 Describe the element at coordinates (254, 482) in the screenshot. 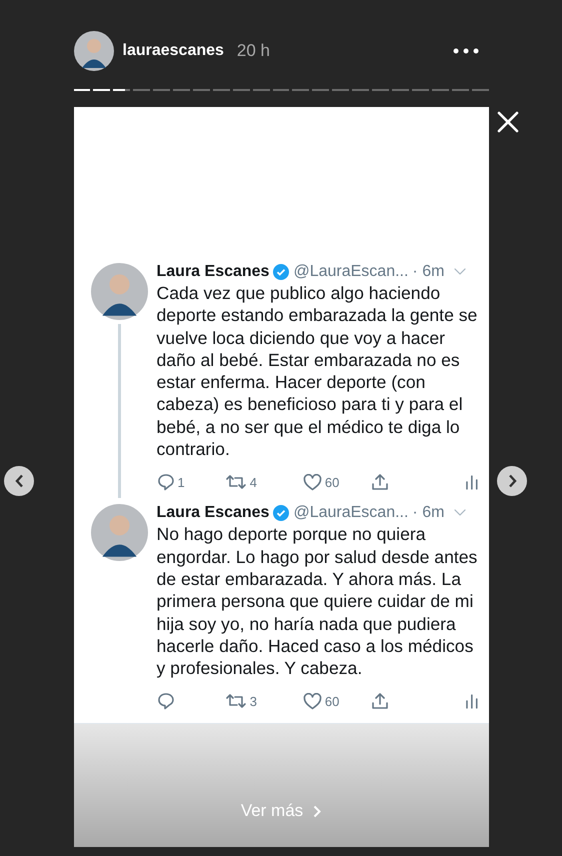

I see `retweet-count: 4` at that location.